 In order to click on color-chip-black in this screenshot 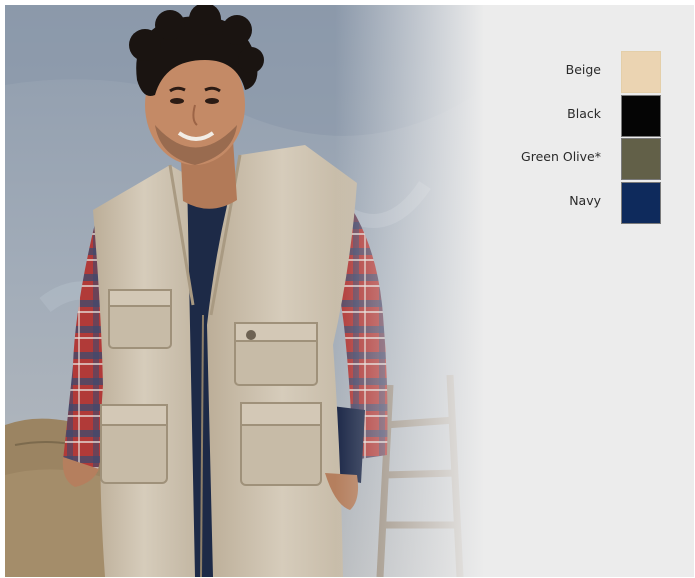, I will do `click(641, 115)`.